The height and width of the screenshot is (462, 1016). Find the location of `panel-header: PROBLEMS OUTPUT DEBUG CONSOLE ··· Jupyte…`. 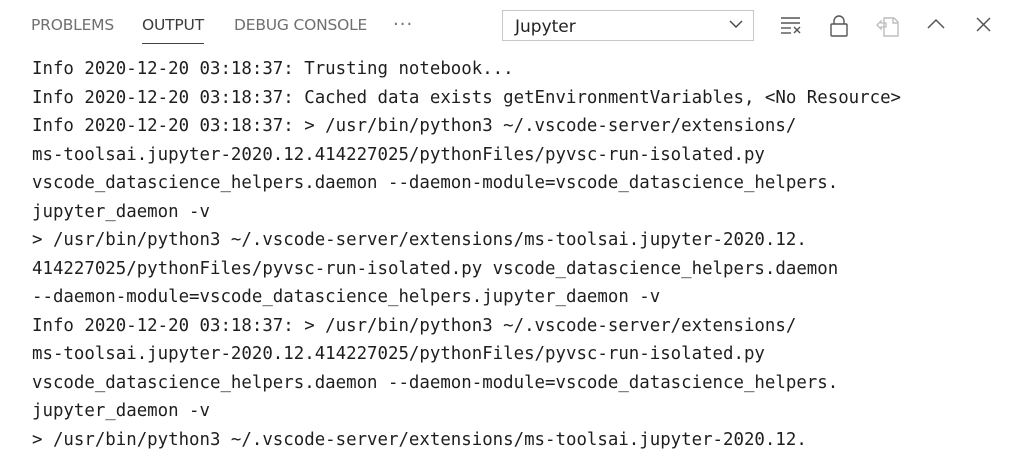

panel-header: PROBLEMS OUTPUT DEBUG CONSOLE ··· Jupyte… is located at coordinates (508, 25).